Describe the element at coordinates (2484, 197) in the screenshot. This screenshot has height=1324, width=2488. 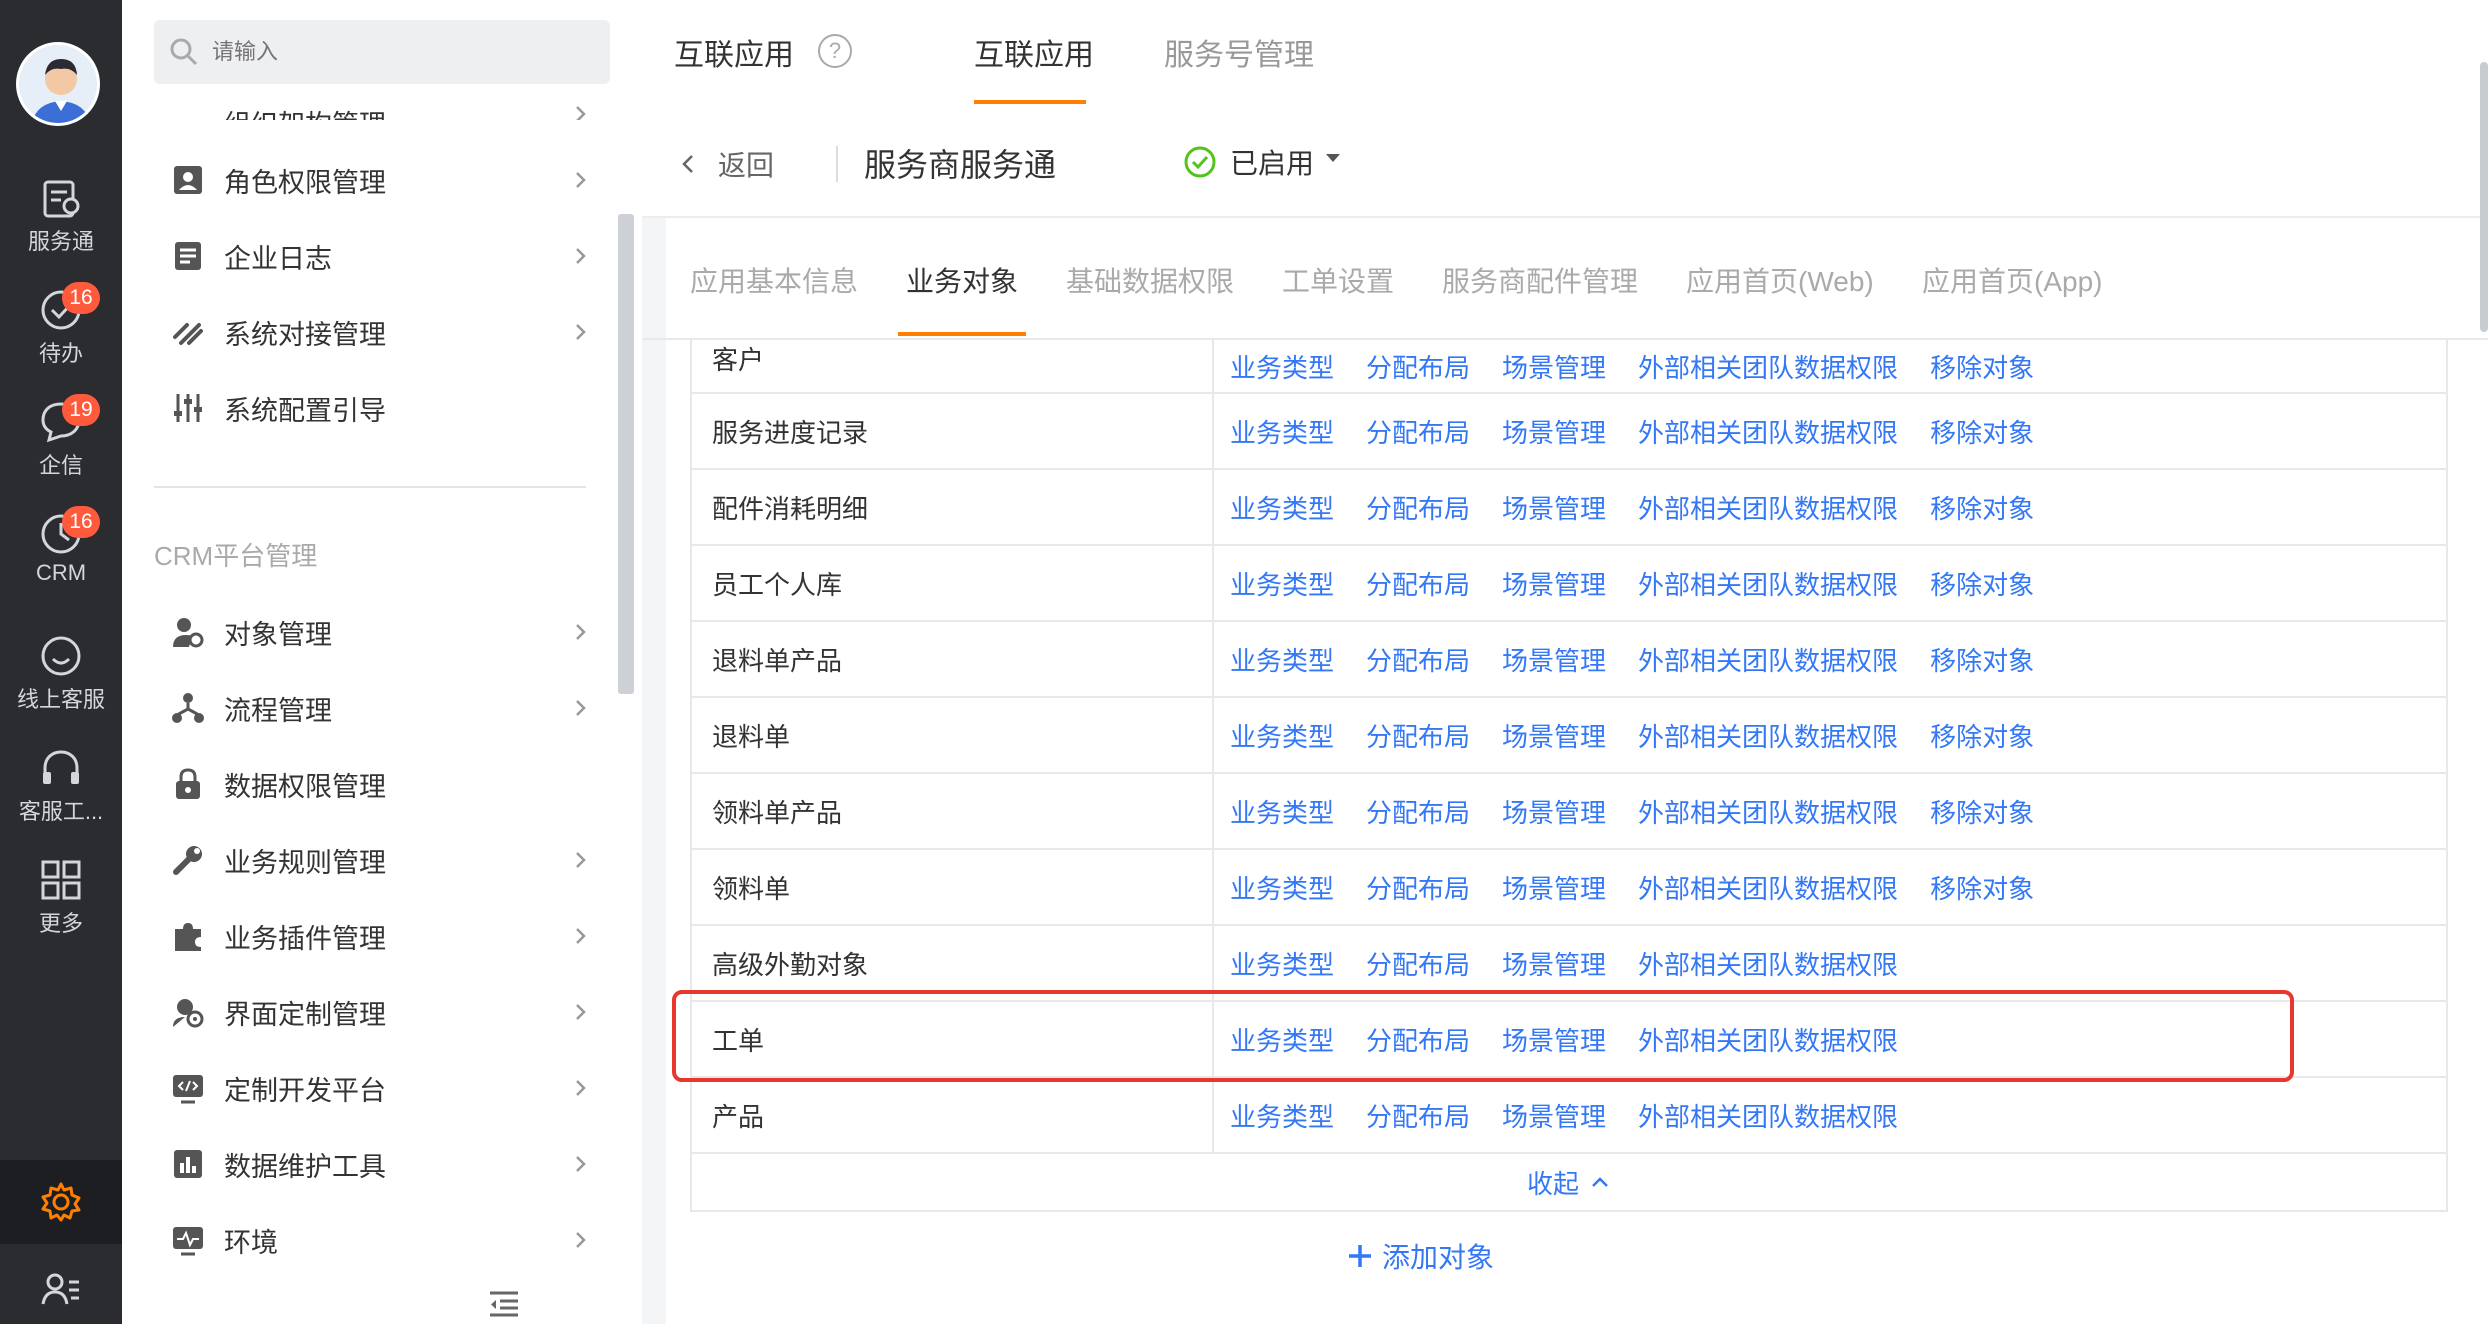
I see `page-scrollbar` at that location.